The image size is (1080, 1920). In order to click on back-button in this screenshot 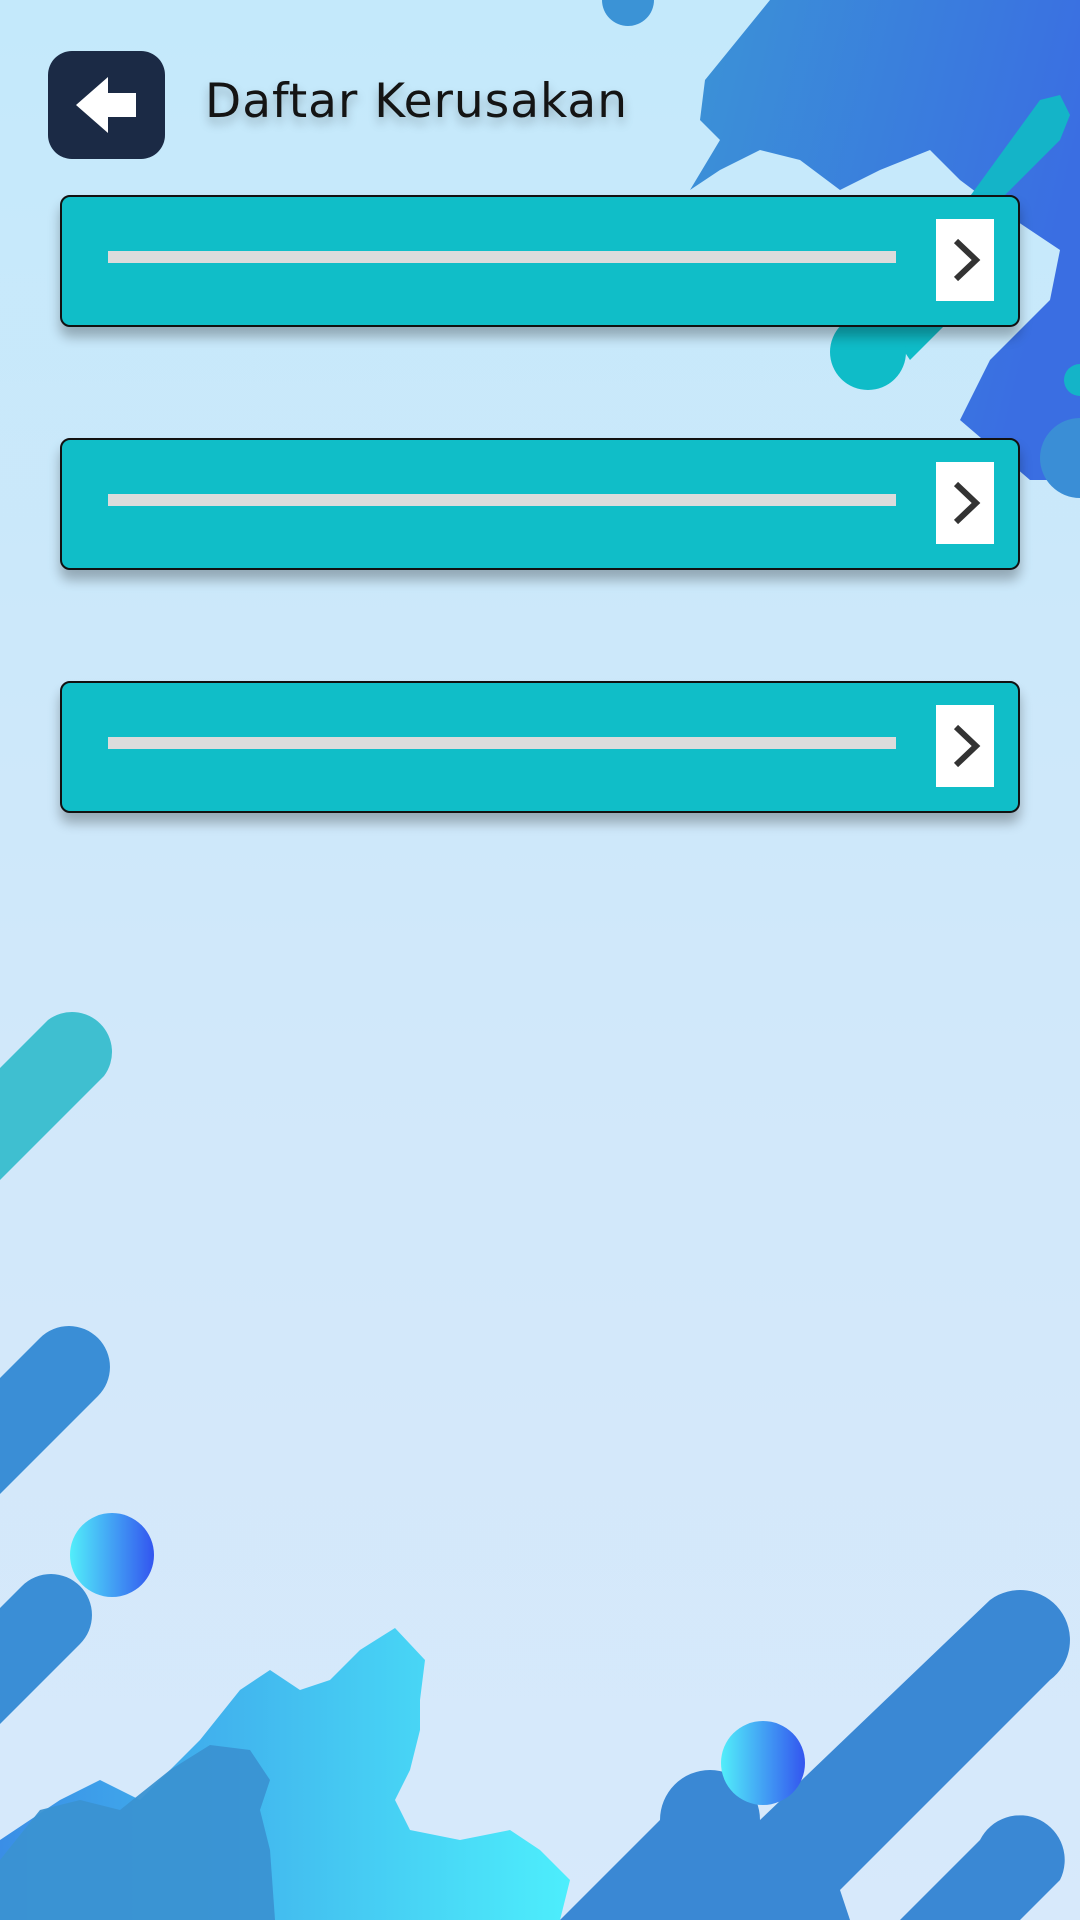, I will do `click(106, 105)`.